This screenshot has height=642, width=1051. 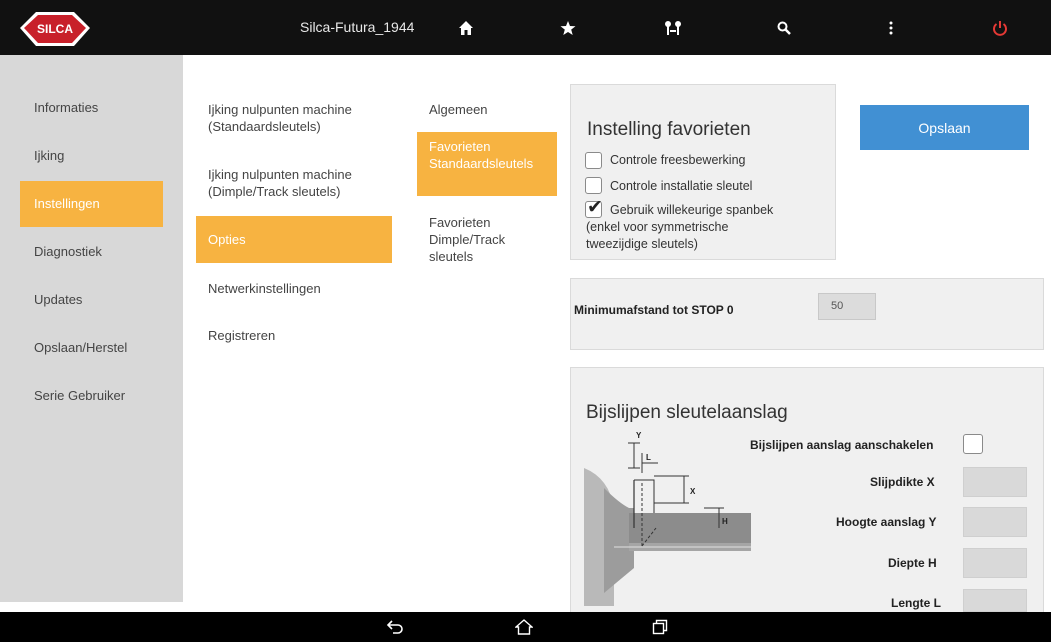 I want to click on sidebar-item-serie-gebruiker: Serie Gebruiker, so click(x=91, y=396).